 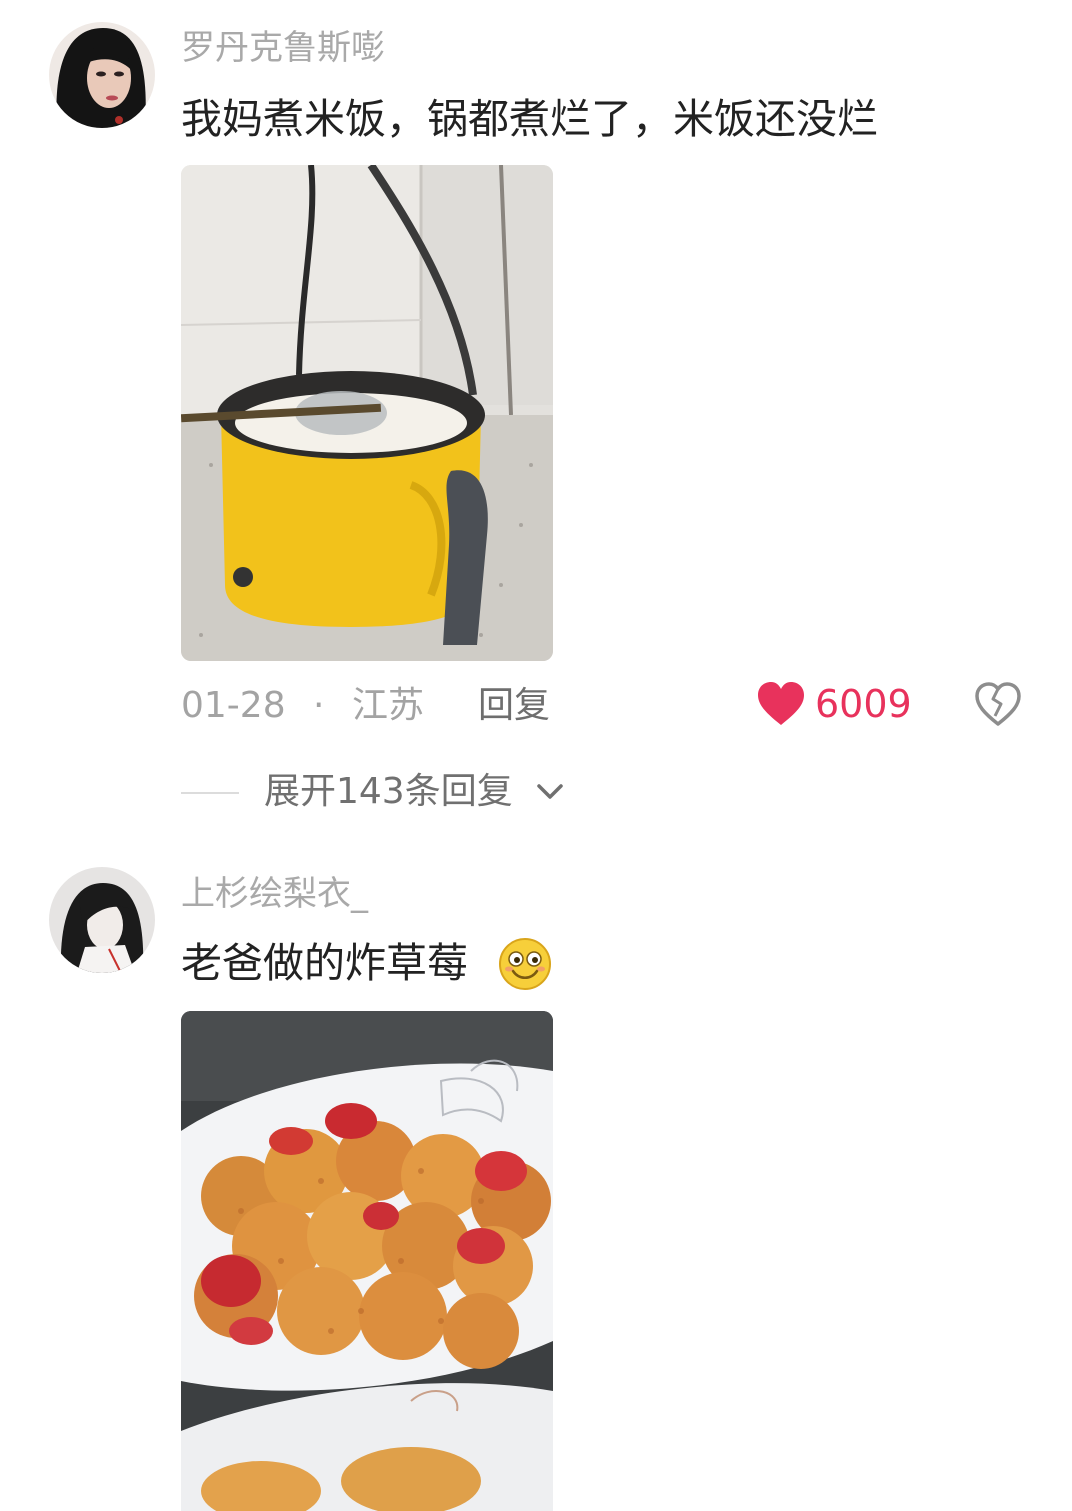 I want to click on username: 上杉绘梨衣_, so click(x=274, y=894).